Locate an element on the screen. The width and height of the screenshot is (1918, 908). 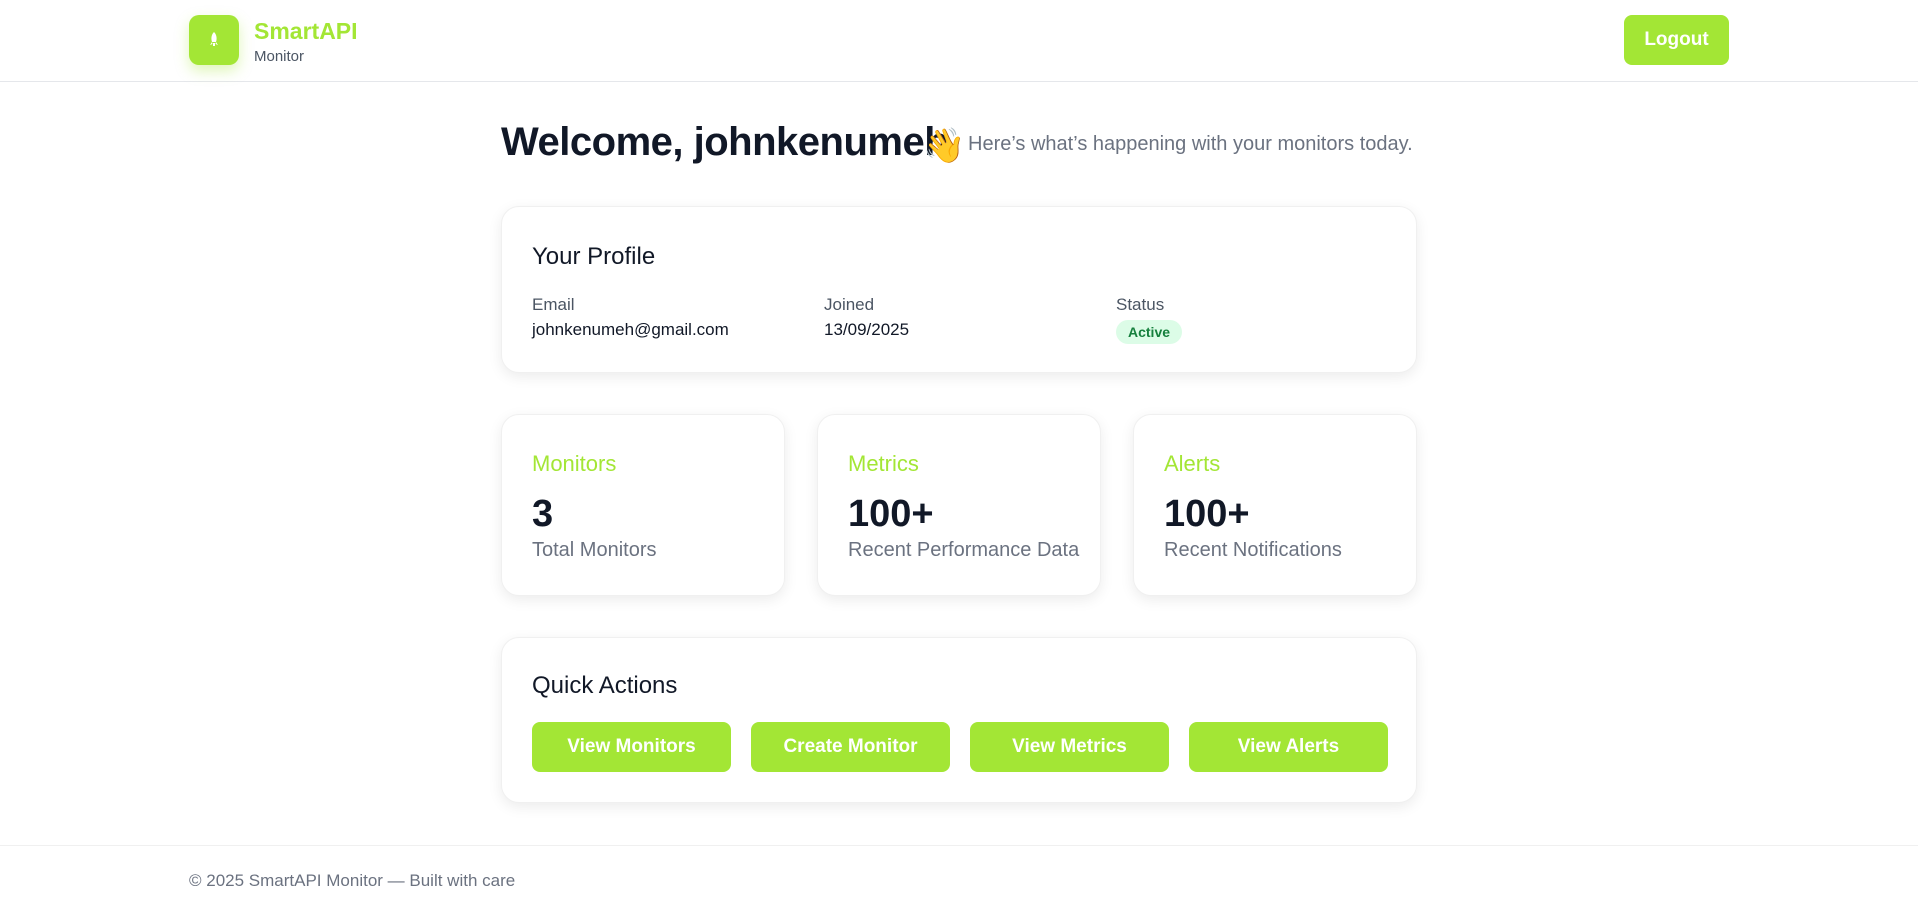
rocket-icon is located at coordinates (214, 39).